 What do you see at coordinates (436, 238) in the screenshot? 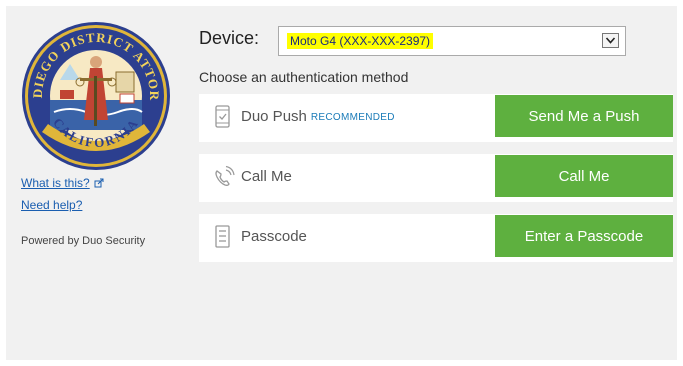
I see `auth-method-passcode: Passcode Enter a Passcode` at bounding box center [436, 238].